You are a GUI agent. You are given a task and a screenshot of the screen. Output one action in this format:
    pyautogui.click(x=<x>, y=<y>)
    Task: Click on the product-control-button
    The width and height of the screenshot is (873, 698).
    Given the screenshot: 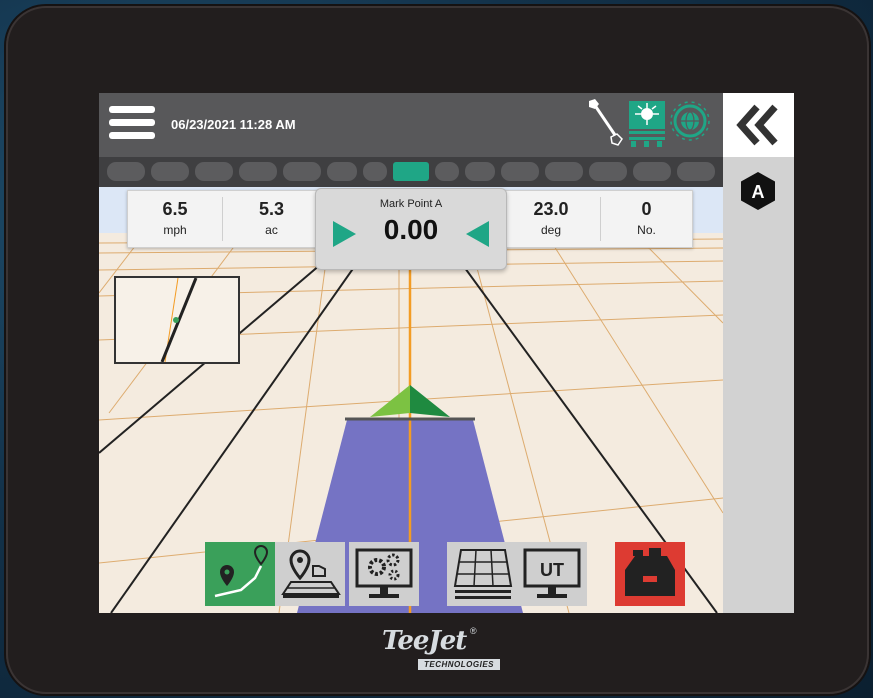 What is the action you would take?
    pyautogui.click(x=650, y=574)
    